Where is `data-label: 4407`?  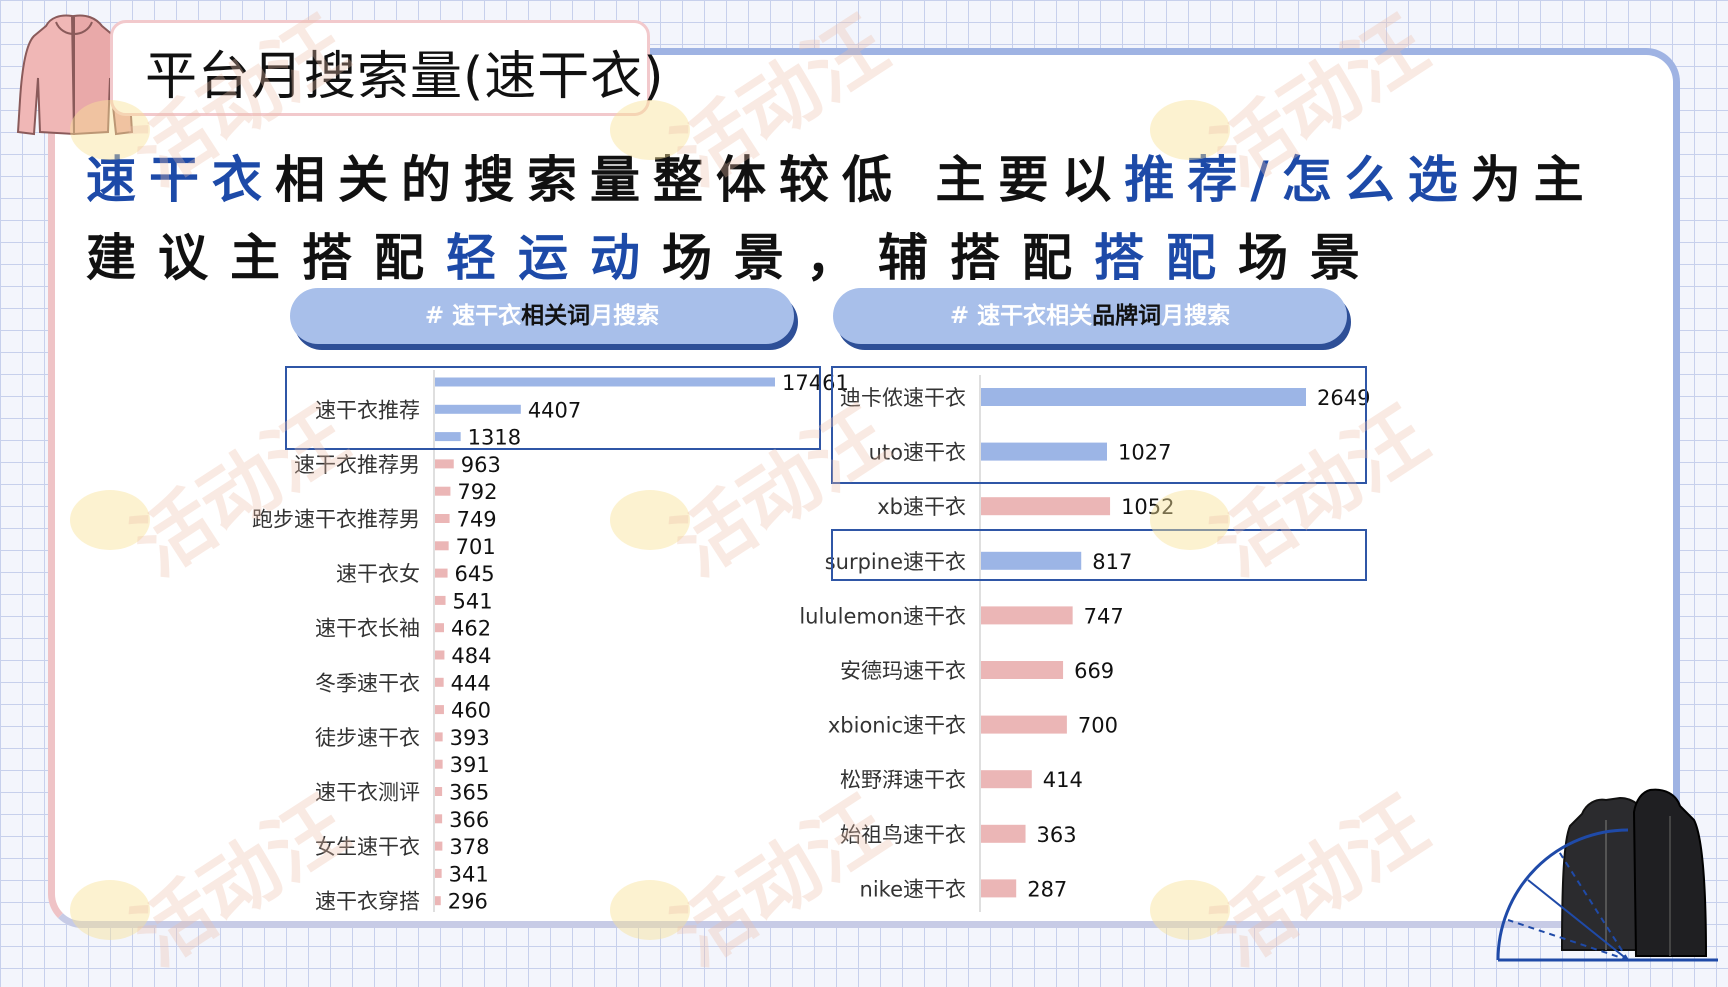
data-label: 4407 is located at coordinates (554, 410).